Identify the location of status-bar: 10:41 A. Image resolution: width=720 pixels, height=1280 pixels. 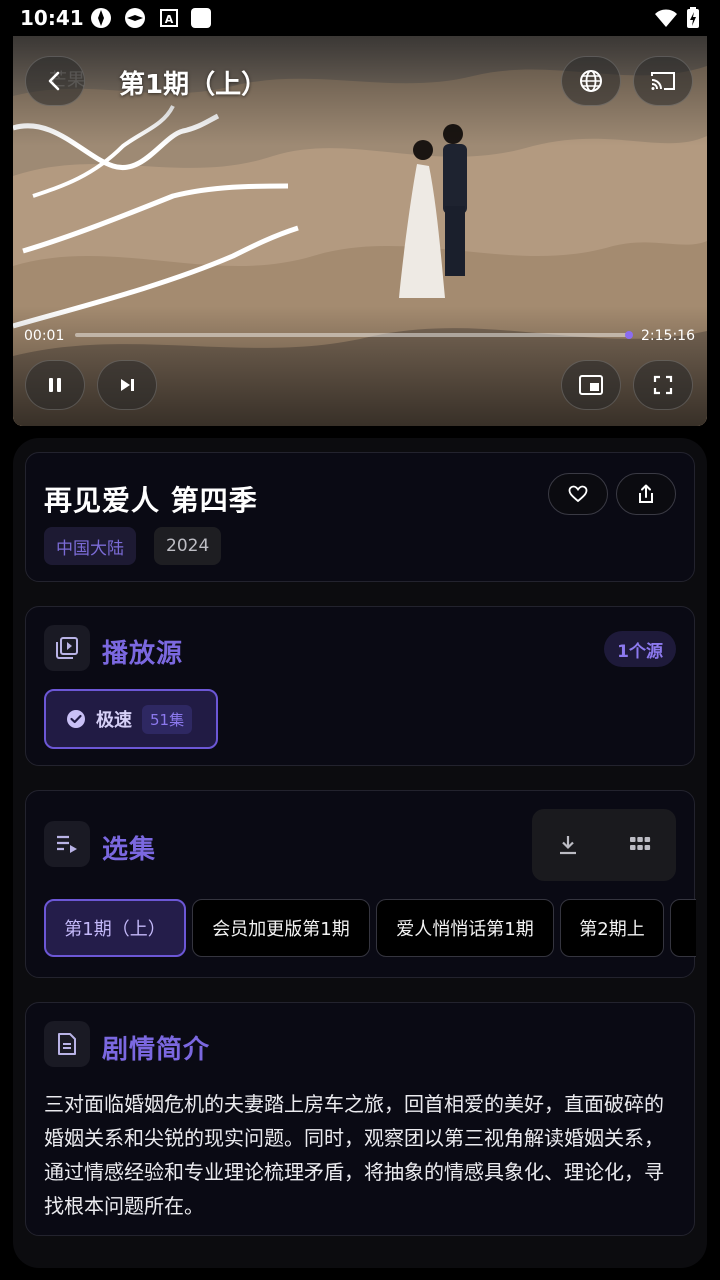
(360, 18).